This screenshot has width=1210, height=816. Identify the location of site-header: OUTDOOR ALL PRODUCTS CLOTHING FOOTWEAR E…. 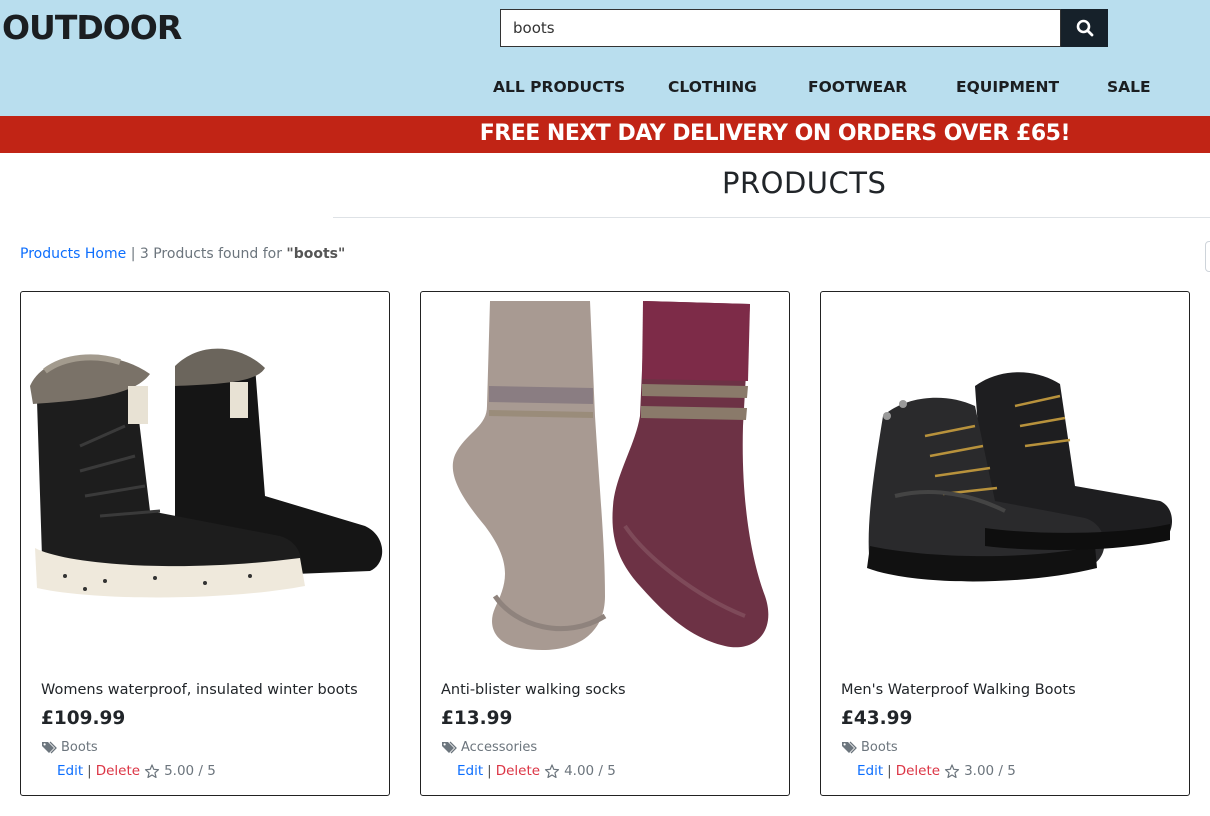
(605, 58).